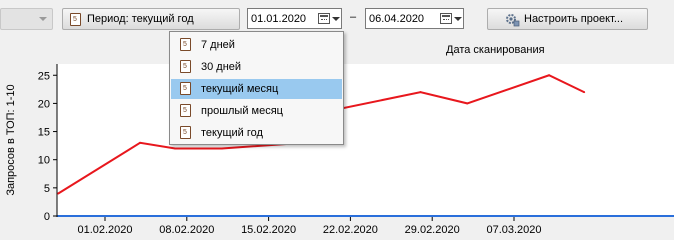 This screenshot has height=240, width=674. Describe the element at coordinates (240, 89) in the screenshot. I see `period-menu-item-label: текущий месяц` at that location.